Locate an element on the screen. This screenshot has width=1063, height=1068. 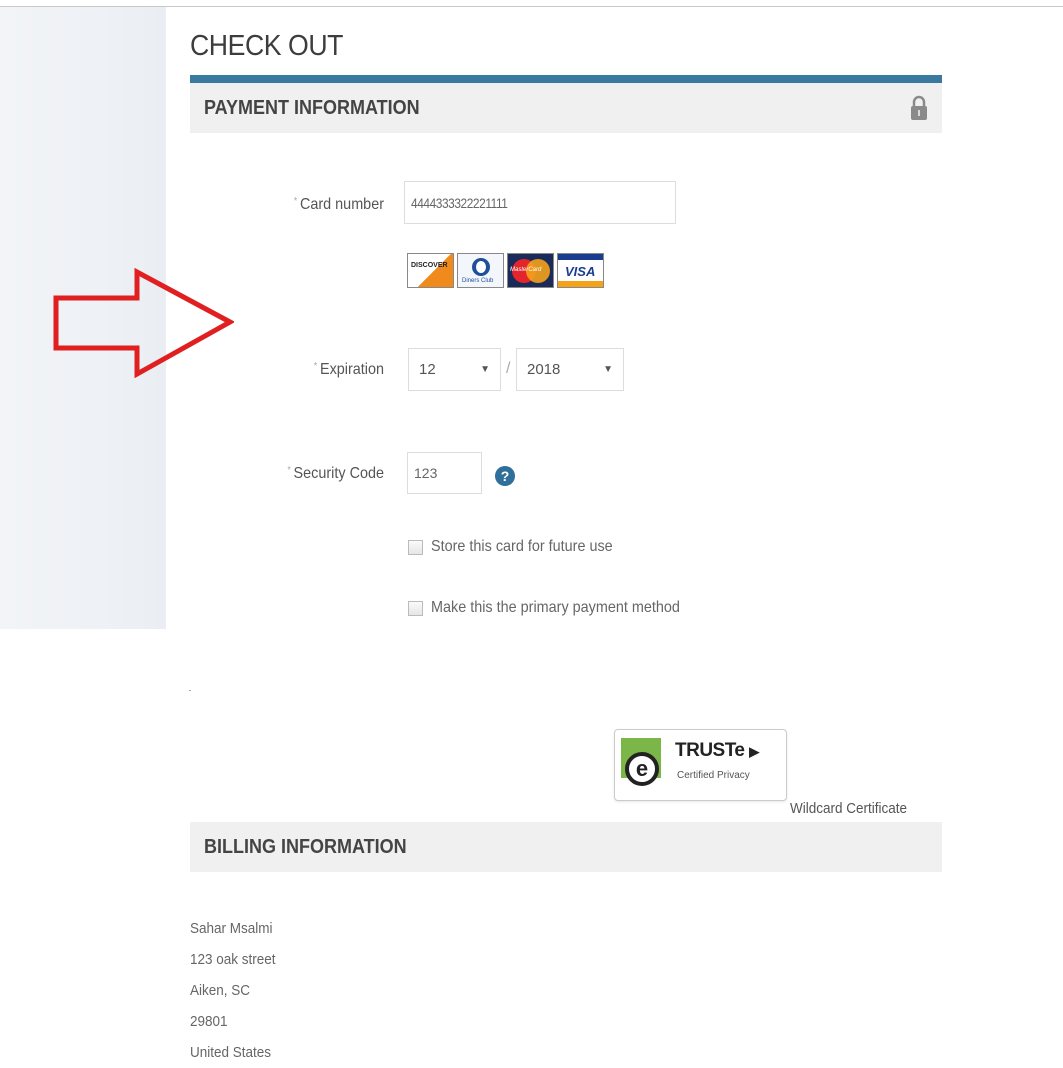
primary-method-label: Make this the primary payment method is located at coordinates (555, 607).